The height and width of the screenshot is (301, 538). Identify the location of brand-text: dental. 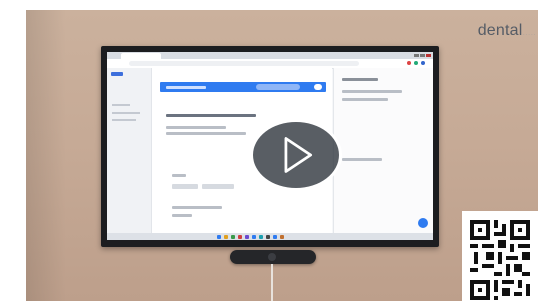
(500, 30).